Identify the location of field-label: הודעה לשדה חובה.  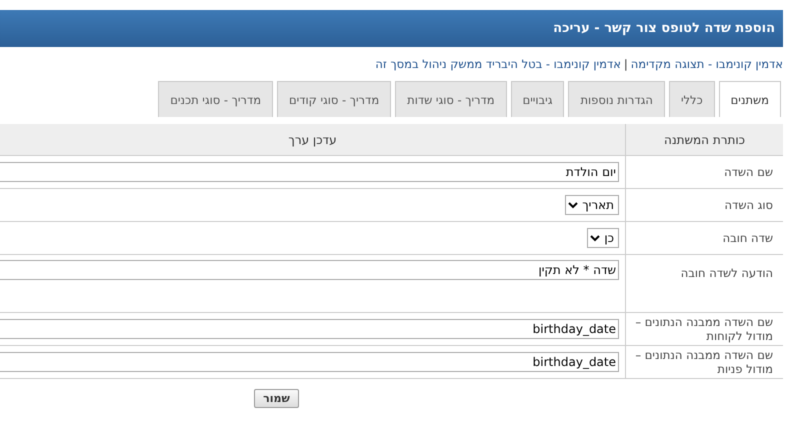
(726, 273).